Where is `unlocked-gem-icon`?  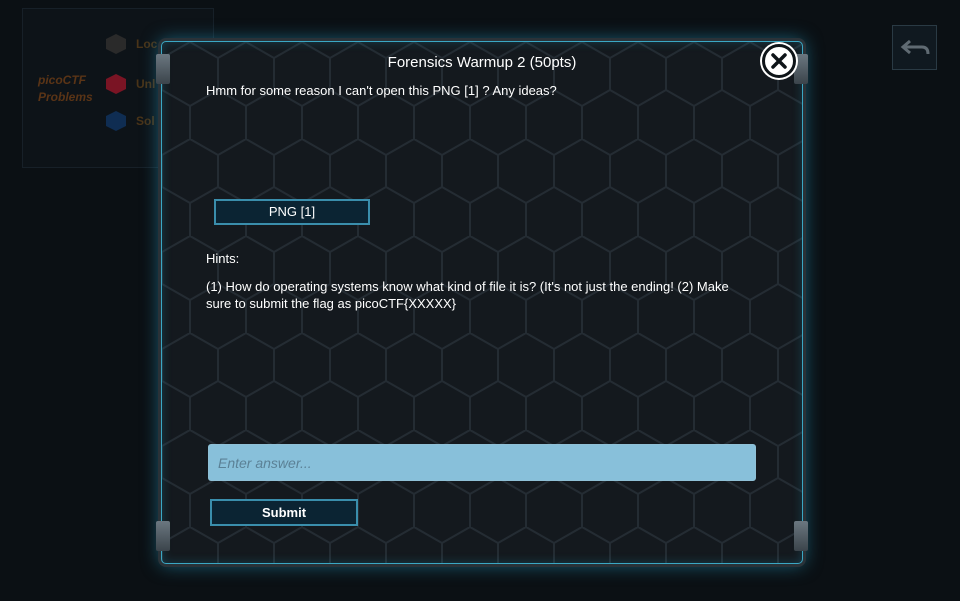
unlocked-gem-icon is located at coordinates (116, 84).